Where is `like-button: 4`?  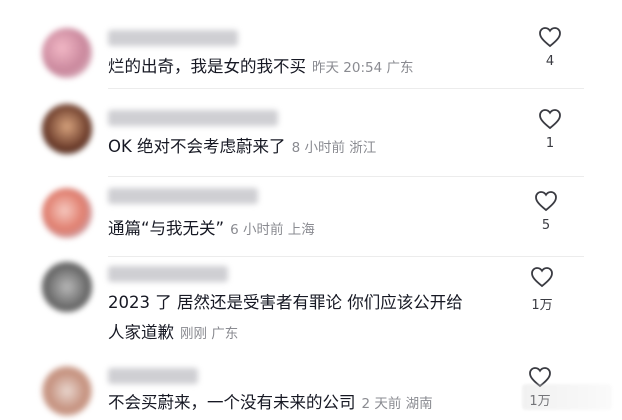 like-button: 4 is located at coordinates (550, 47).